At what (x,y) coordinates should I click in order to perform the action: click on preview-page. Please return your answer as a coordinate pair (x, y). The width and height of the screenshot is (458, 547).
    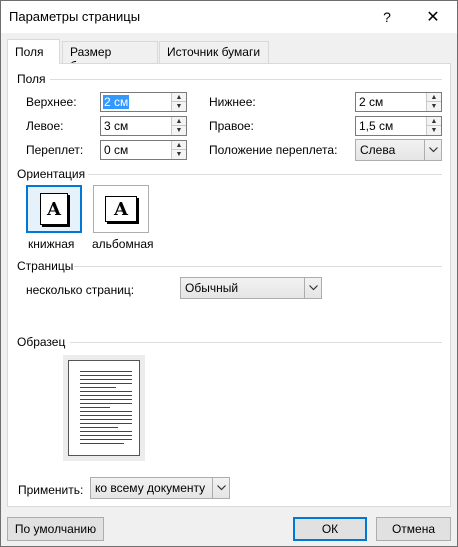
    Looking at the image, I should click on (104, 408).